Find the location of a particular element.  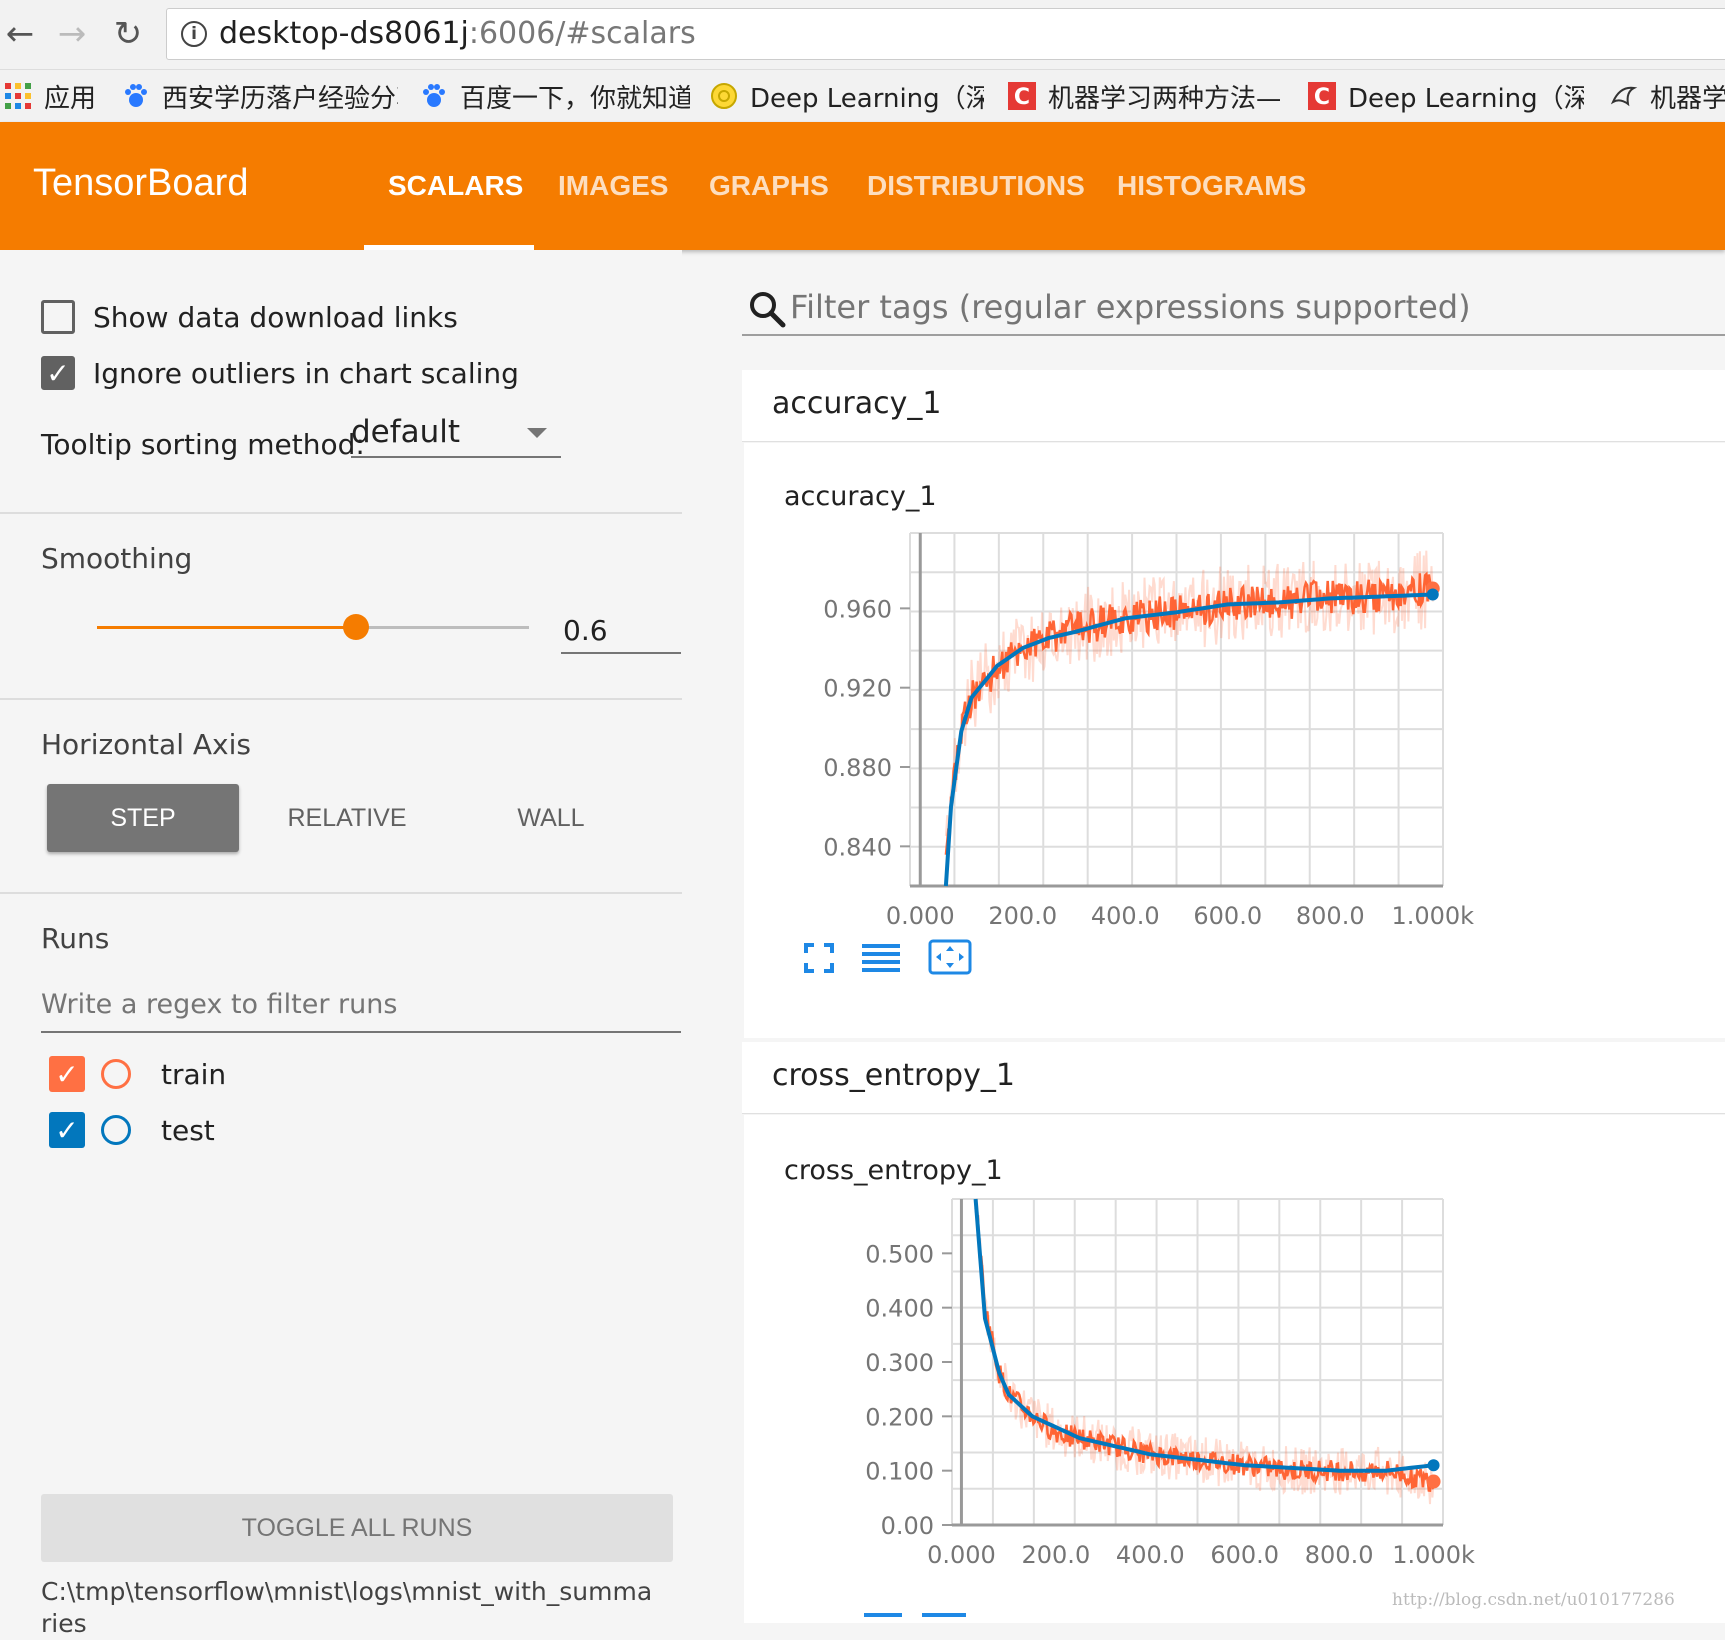

category-header-cross-entropy: cross_entropy_1 is located at coordinates (1233, 1078).